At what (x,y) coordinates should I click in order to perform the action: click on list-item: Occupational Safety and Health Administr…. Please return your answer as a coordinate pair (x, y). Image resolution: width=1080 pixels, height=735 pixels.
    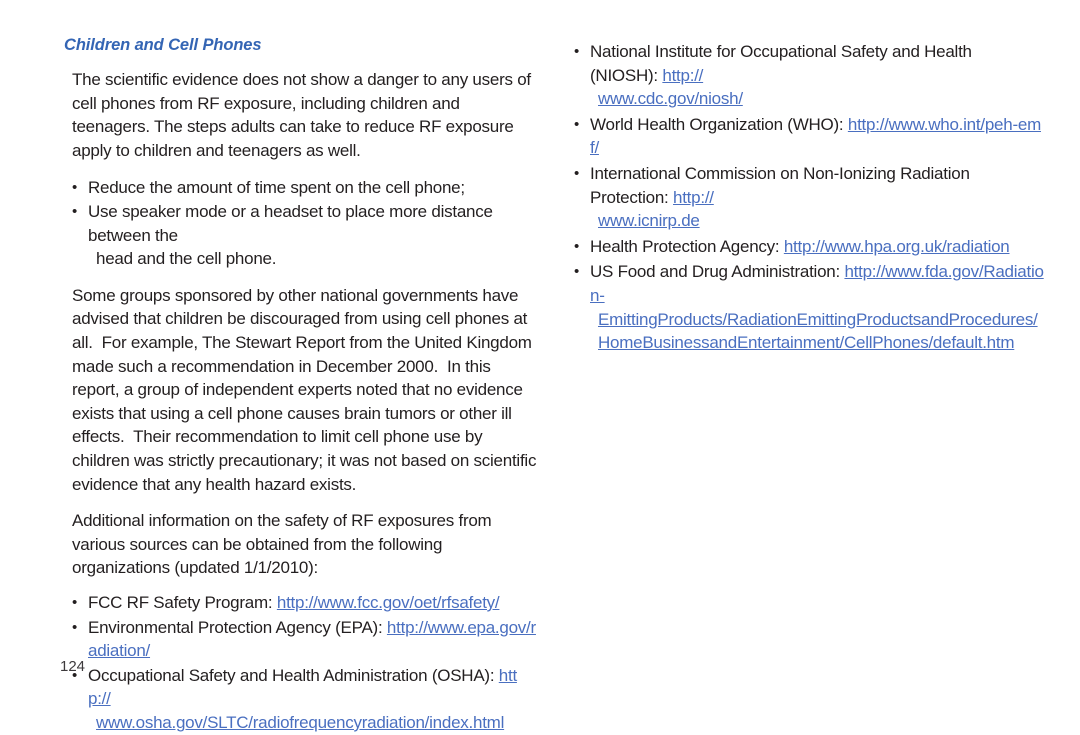
    Looking at the image, I should click on (305, 699).